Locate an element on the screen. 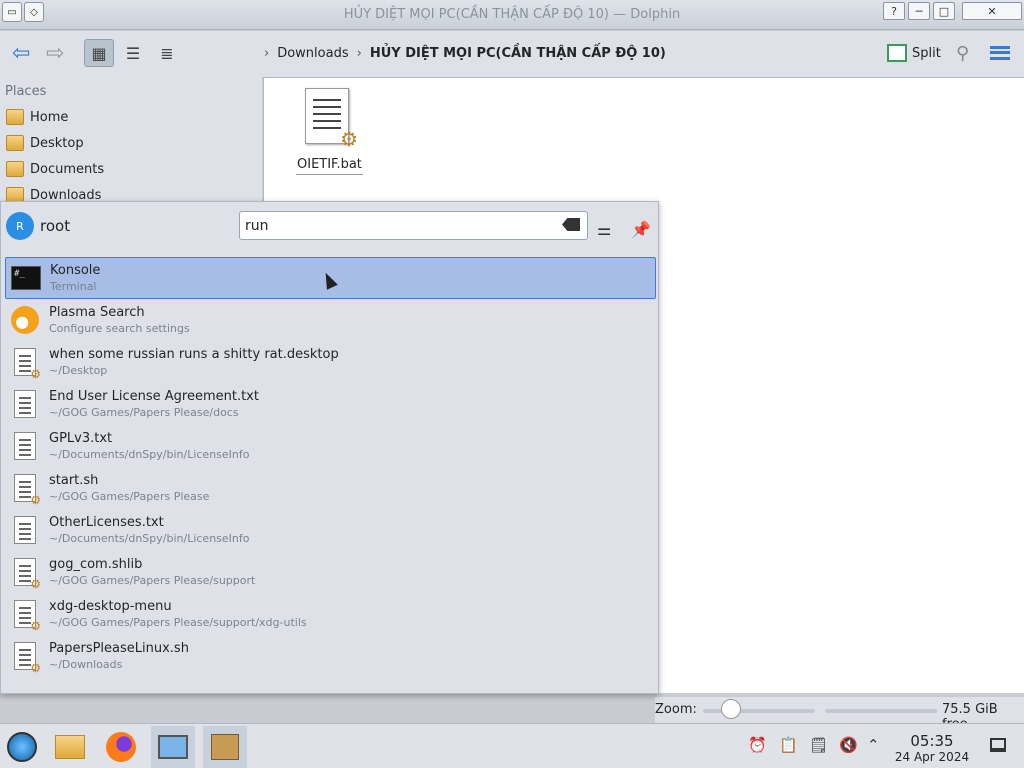  result-title: gog_com.shlib is located at coordinates (96, 564).